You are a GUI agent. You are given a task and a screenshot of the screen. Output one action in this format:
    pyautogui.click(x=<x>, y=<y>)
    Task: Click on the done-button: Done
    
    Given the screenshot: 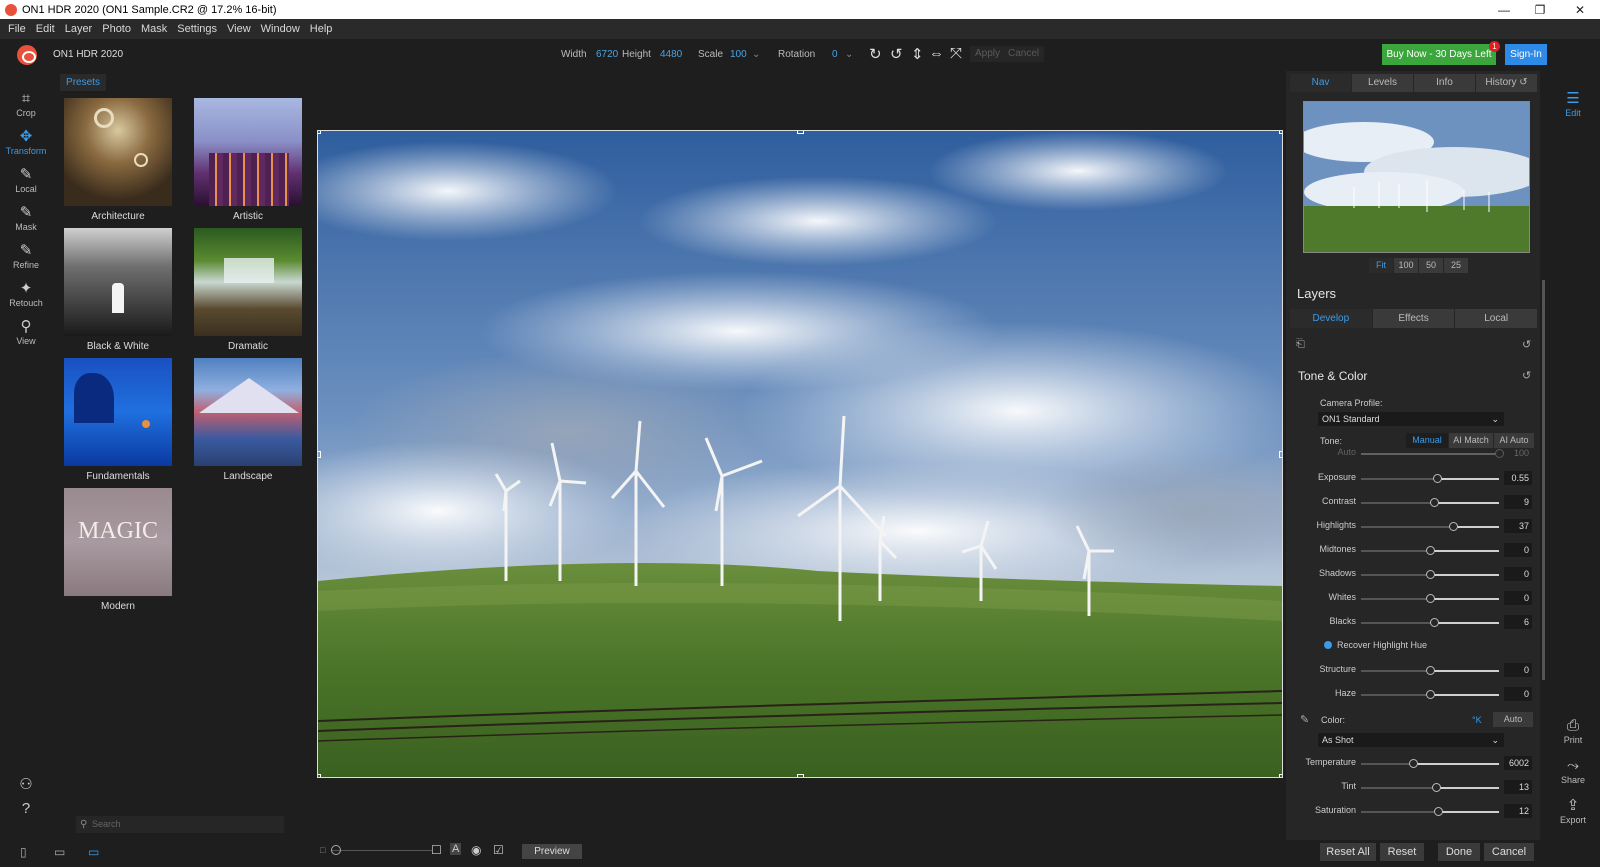 What is the action you would take?
    pyautogui.click(x=1459, y=852)
    